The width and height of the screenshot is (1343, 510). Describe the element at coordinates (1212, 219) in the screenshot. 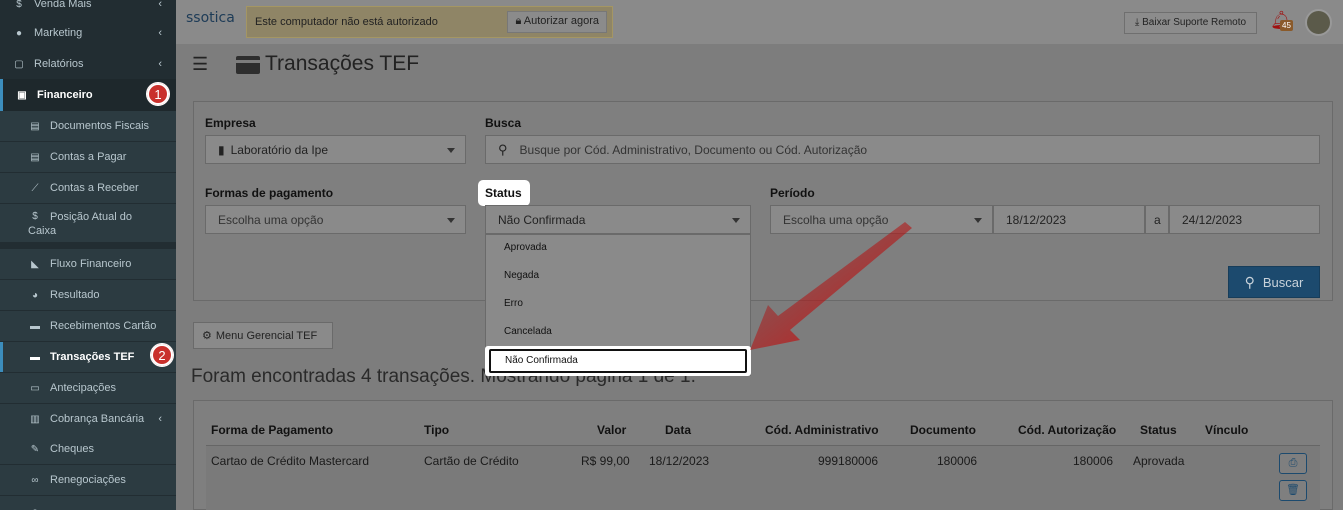

I see `date-to-value: 24/12/2023` at that location.